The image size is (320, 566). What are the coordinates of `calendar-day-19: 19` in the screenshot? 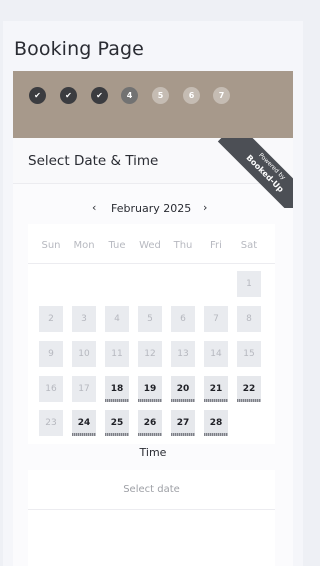 It's located at (150, 389).